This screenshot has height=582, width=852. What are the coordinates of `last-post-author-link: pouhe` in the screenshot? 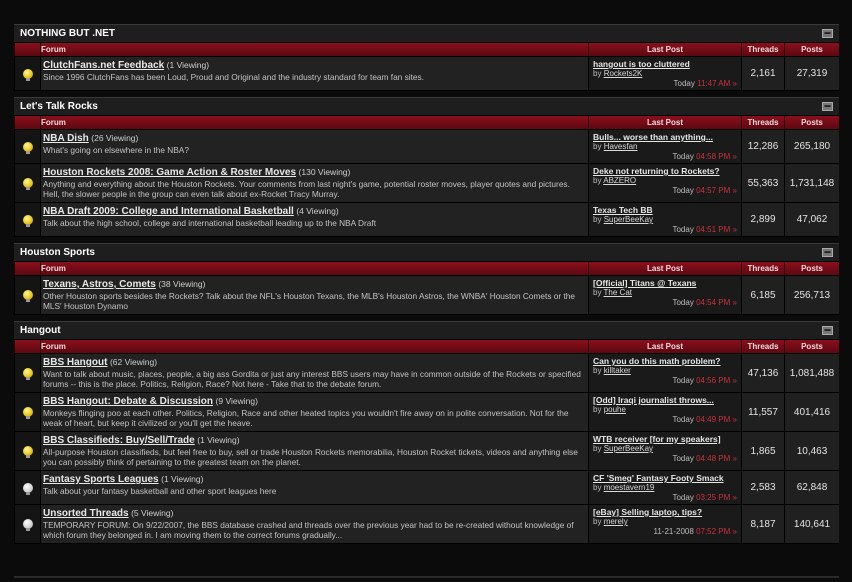 It's located at (615, 409).